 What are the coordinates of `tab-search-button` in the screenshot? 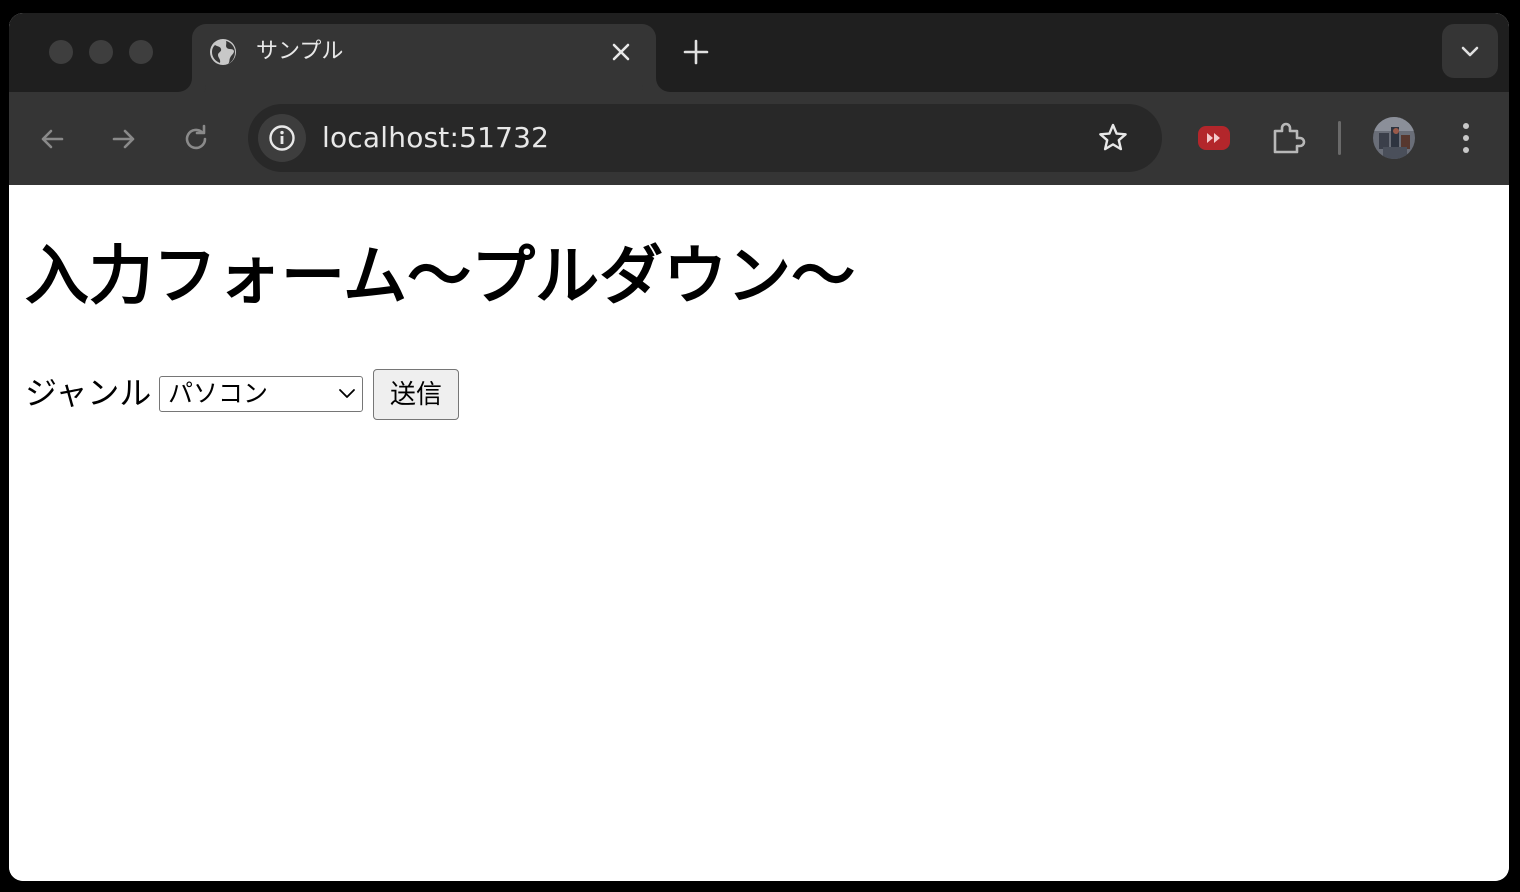 It's located at (1470, 51).